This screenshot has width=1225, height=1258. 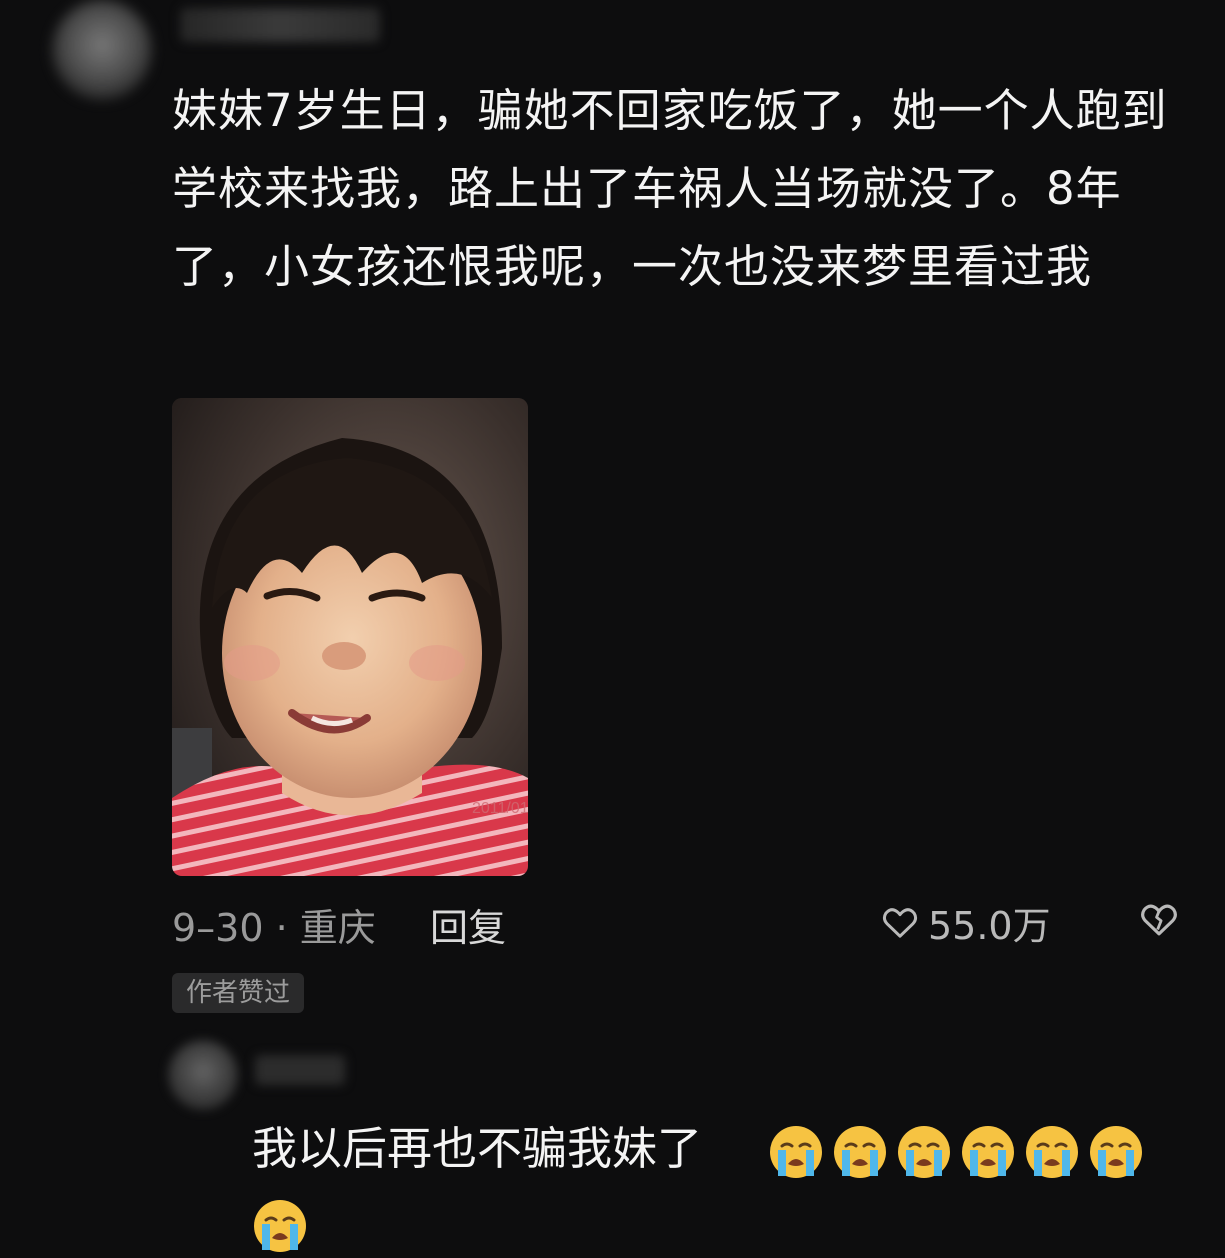 What do you see at coordinates (989, 925) in the screenshot?
I see `like-count: 55.0万` at bounding box center [989, 925].